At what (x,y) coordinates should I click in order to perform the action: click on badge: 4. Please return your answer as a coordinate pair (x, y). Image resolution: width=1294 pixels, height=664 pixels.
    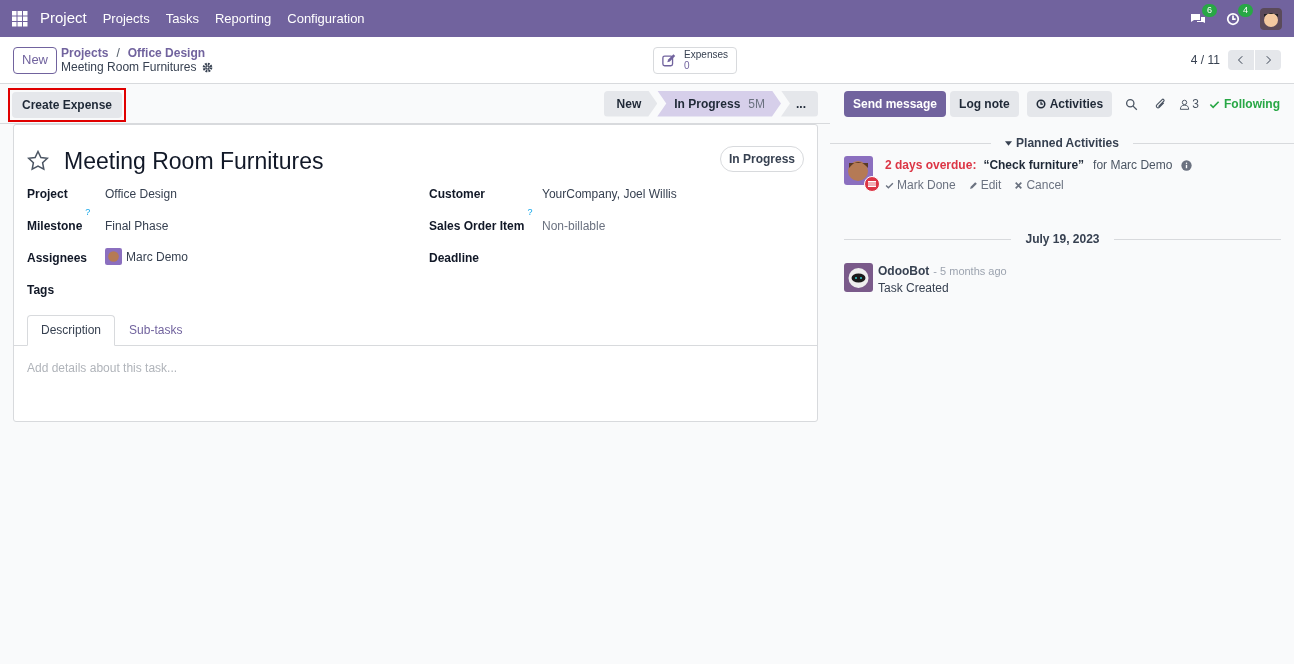
    Looking at the image, I should click on (1245, 10).